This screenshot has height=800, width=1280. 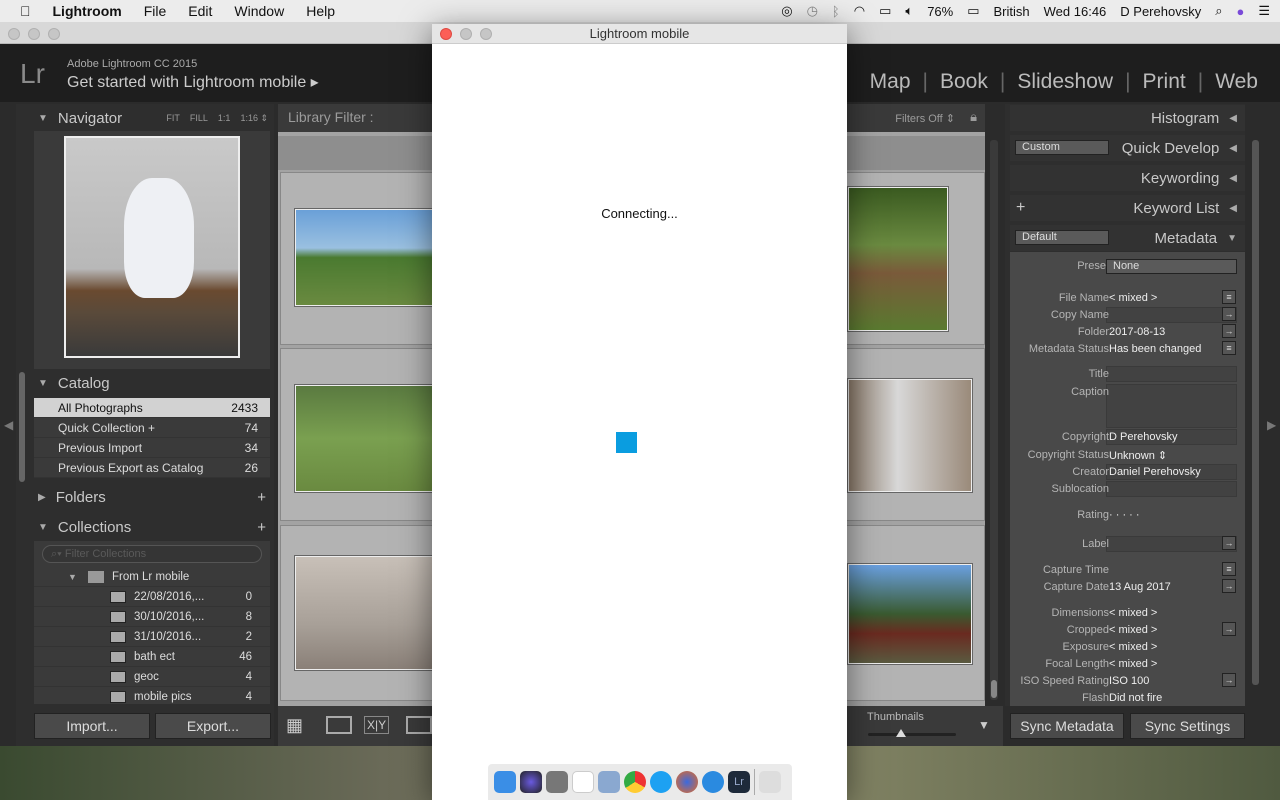 I want to click on dialog-close-button, so click(x=446, y=34).